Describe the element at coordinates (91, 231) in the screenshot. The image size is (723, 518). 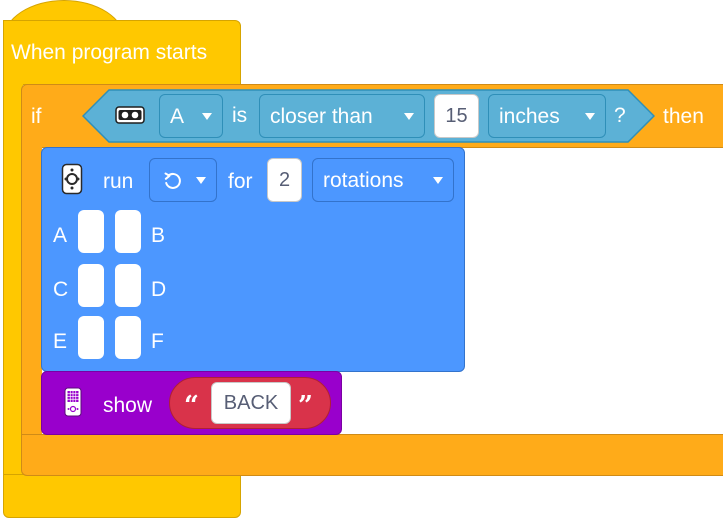
I see `port-a-toggle` at that location.